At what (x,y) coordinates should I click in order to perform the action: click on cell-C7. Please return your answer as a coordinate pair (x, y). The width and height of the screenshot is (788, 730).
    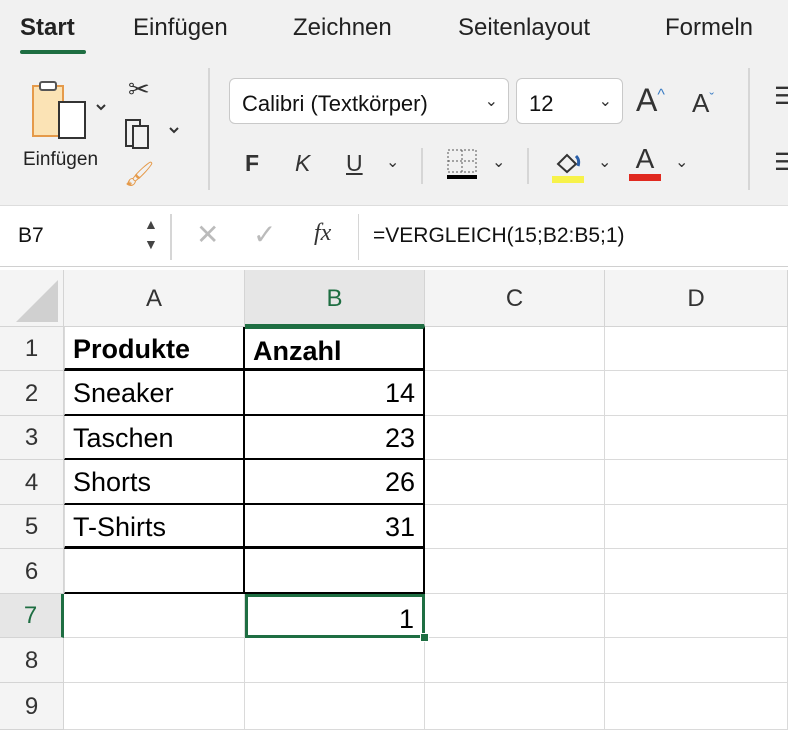
    Looking at the image, I should click on (515, 616).